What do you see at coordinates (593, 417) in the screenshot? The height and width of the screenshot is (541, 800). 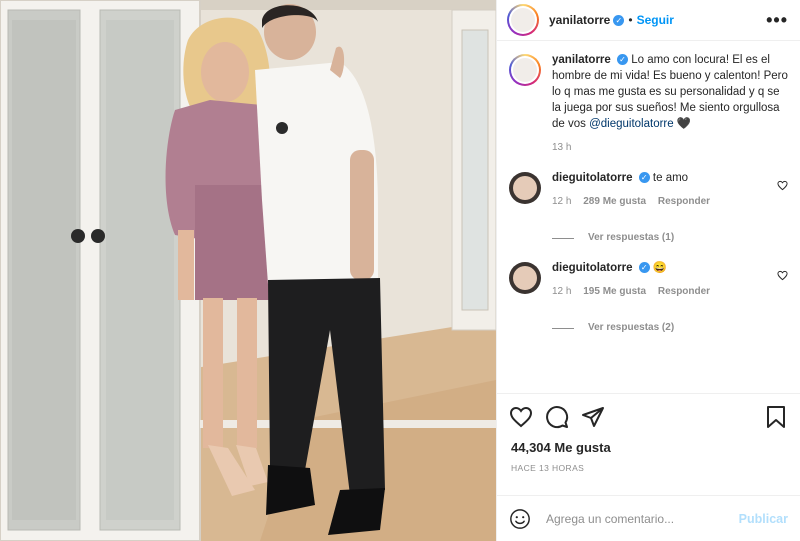 I see `share-icon` at bounding box center [593, 417].